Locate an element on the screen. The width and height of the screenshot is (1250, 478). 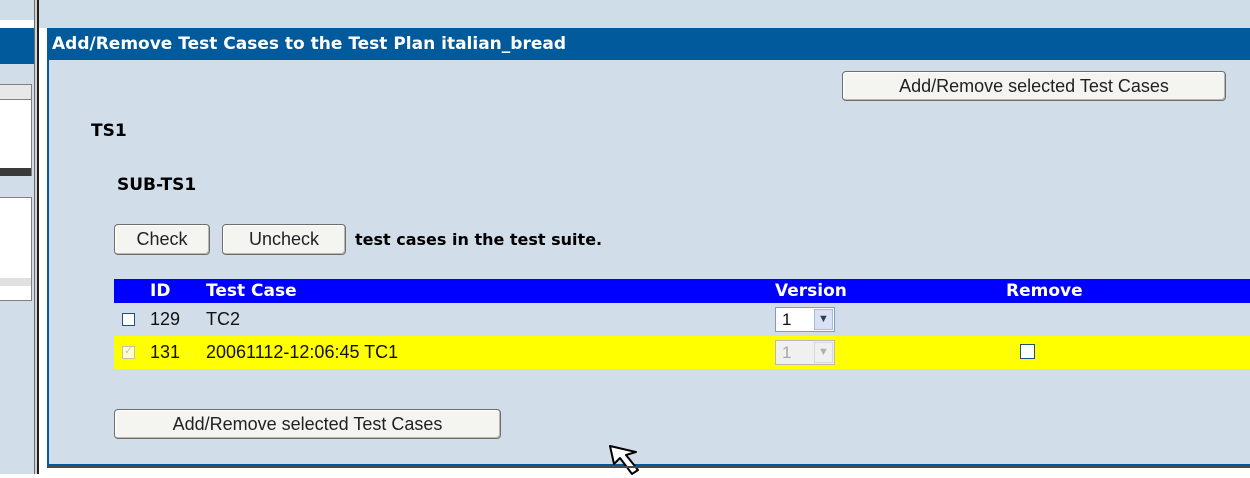
version-select: 1 ▼ is located at coordinates (805, 319).